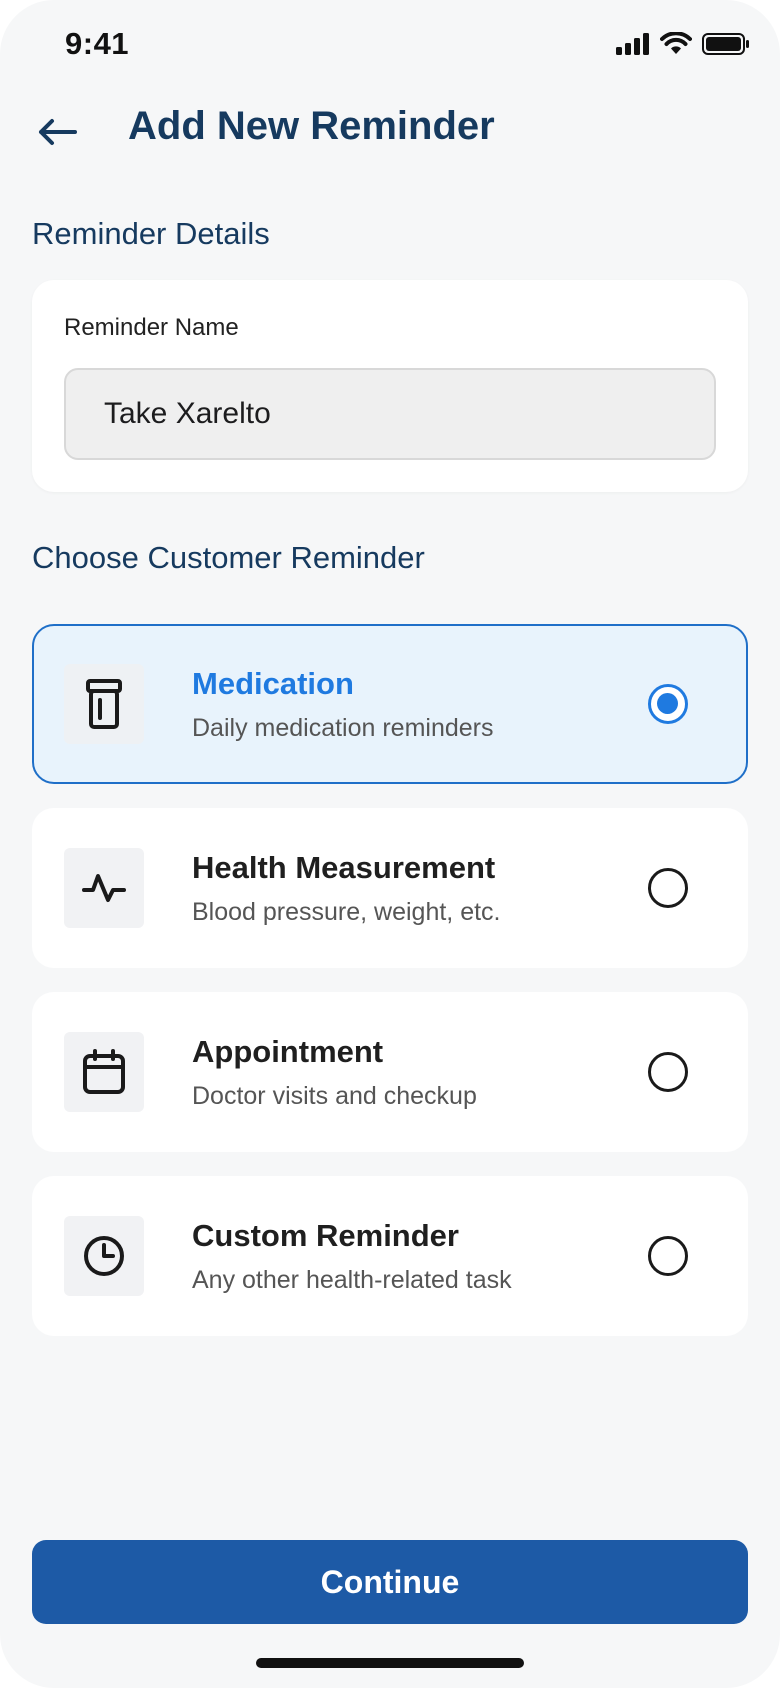 This screenshot has height=1688, width=780. What do you see at coordinates (390, 46) in the screenshot?
I see `status-bar: 9:41` at bounding box center [390, 46].